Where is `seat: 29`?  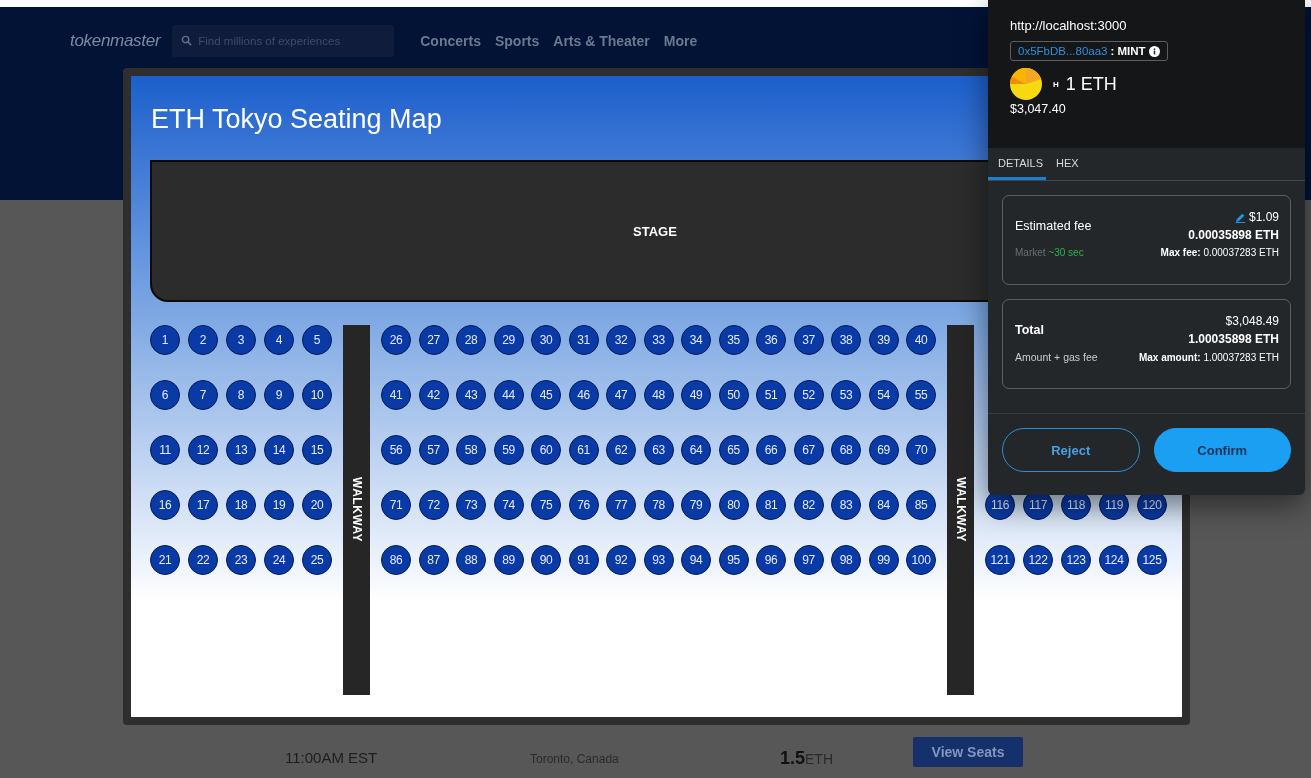
seat: 29 is located at coordinates (508, 340).